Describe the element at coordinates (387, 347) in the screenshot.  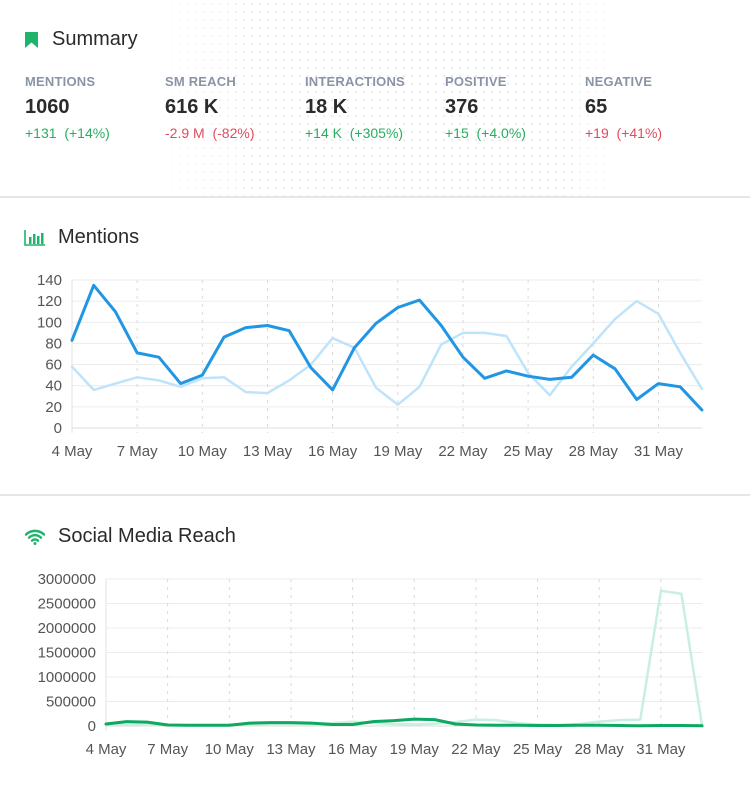
I see `series-line-current` at that location.